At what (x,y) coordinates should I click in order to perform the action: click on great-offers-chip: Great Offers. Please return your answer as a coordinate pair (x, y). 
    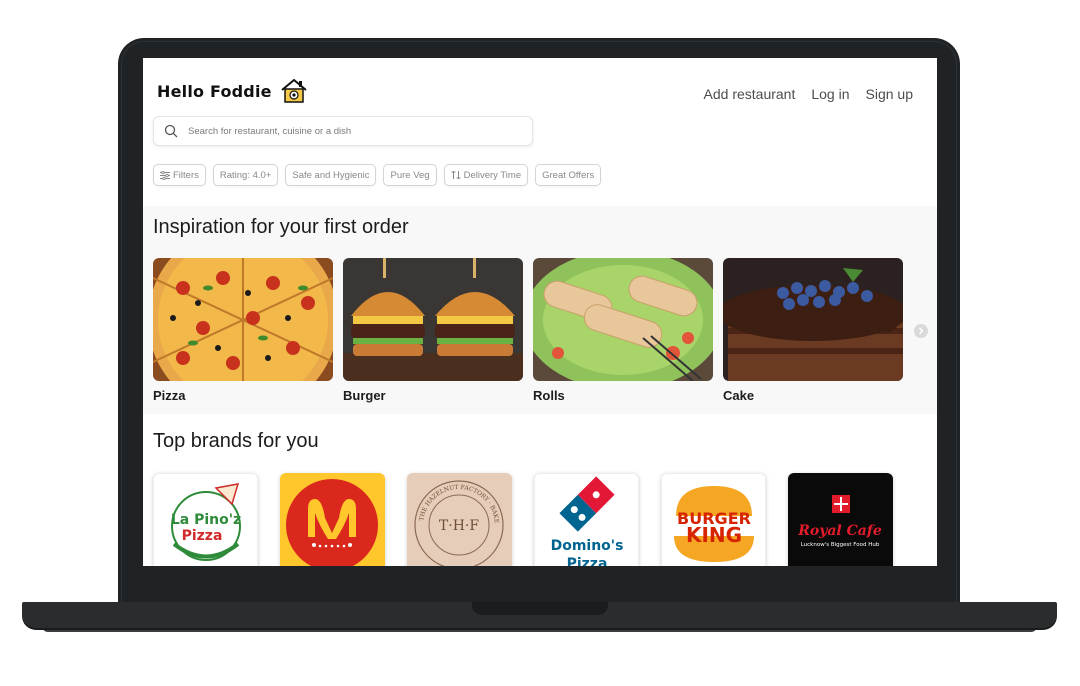
    Looking at the image, I should click on (568, 175).